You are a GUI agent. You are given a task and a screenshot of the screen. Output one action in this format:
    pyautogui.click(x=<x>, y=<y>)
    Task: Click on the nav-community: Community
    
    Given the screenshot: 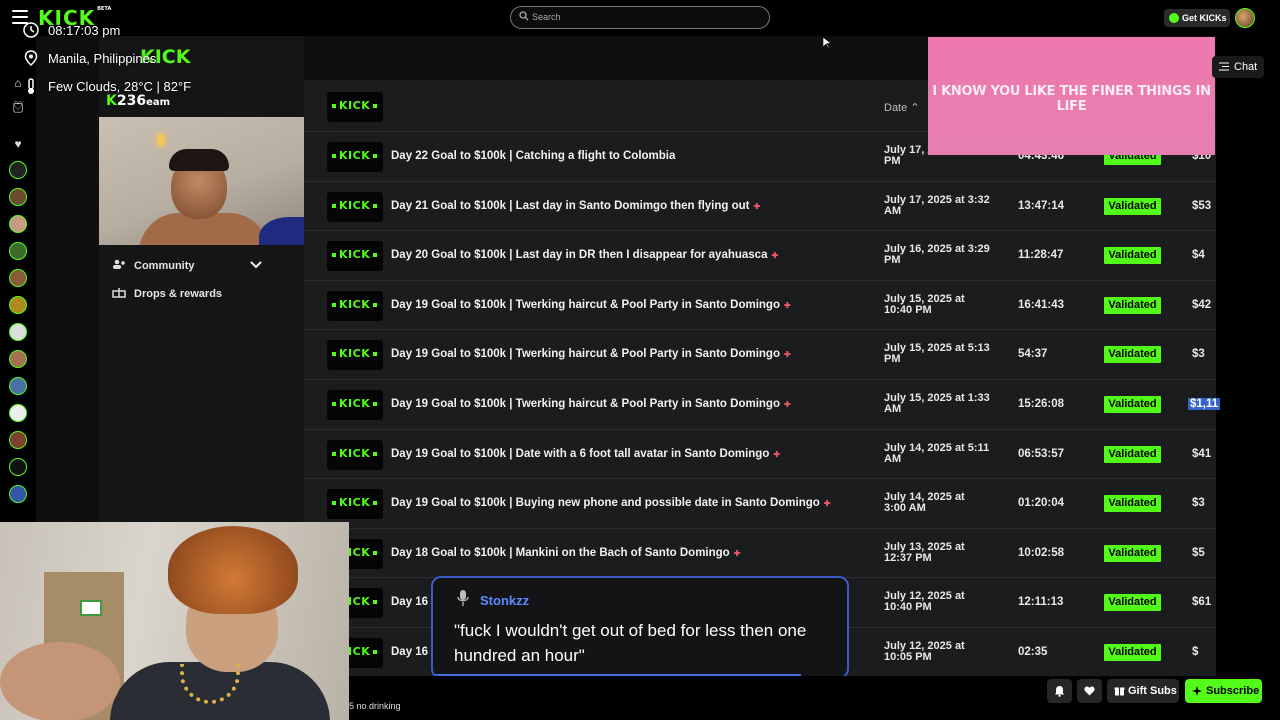 What is the action you would take?
    pyautogui.click(x=153, y=265)
    